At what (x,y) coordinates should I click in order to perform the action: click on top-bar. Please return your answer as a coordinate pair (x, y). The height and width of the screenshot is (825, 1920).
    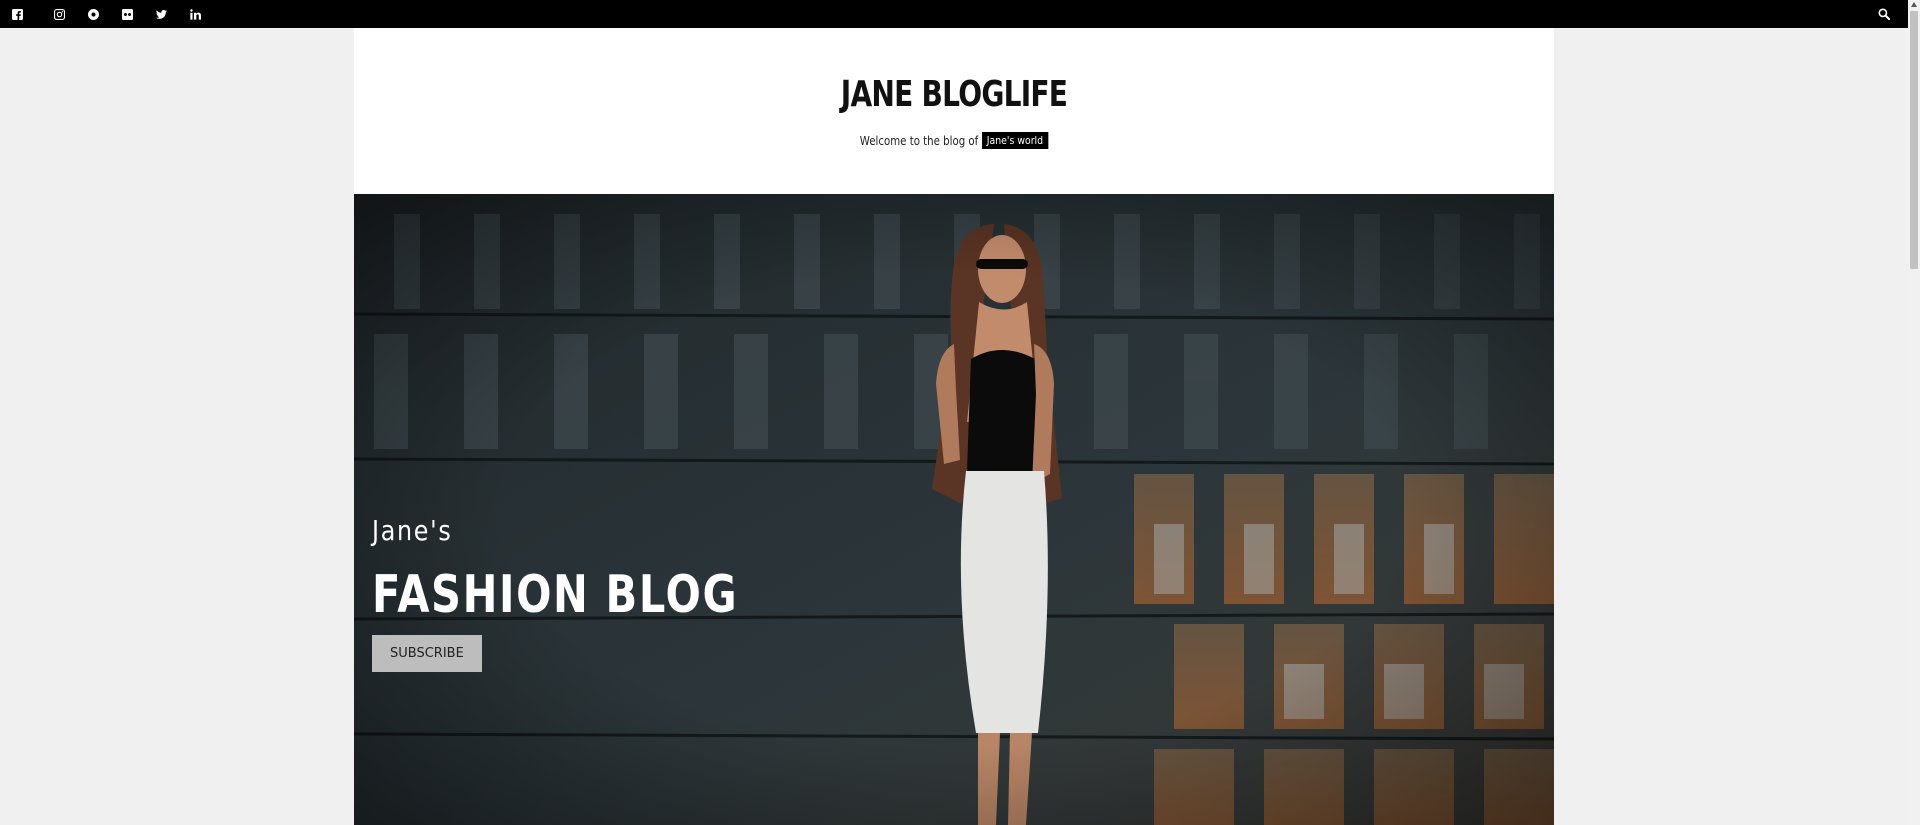
    Looking at the image, I should click on (954, 14).